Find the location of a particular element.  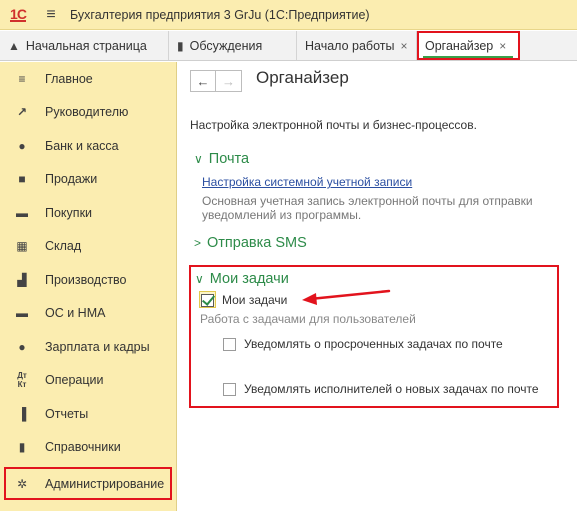

sidebar-item-sales: ■ Продажи is located at coordinates (88, 178).